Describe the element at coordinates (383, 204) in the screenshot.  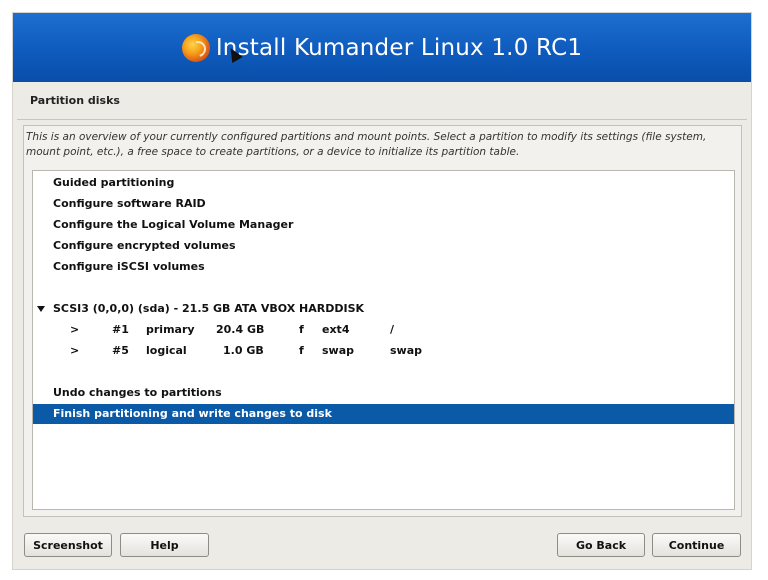
I see `menu-software-raid: Configure software RAID` at that location.